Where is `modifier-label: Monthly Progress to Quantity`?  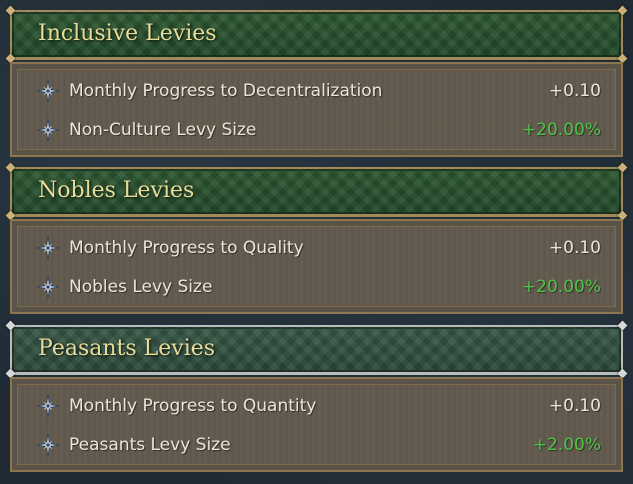
modifier-label: Monthly Progress to Quantity is located at coordinates (193, 406).